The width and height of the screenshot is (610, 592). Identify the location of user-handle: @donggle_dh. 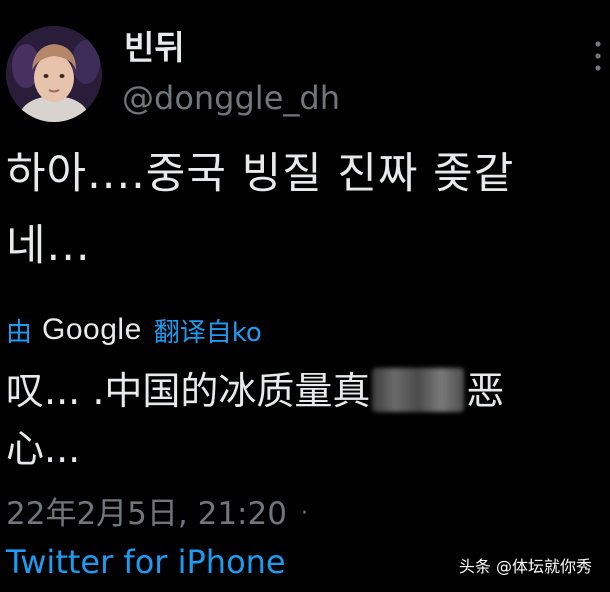
(231, 98).